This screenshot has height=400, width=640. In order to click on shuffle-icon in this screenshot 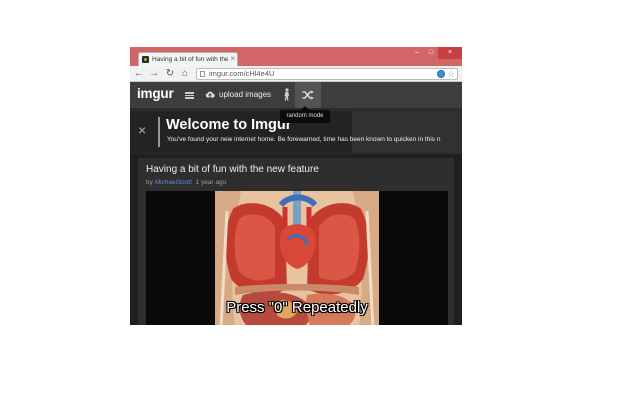, I will do `click(308, 95)`.